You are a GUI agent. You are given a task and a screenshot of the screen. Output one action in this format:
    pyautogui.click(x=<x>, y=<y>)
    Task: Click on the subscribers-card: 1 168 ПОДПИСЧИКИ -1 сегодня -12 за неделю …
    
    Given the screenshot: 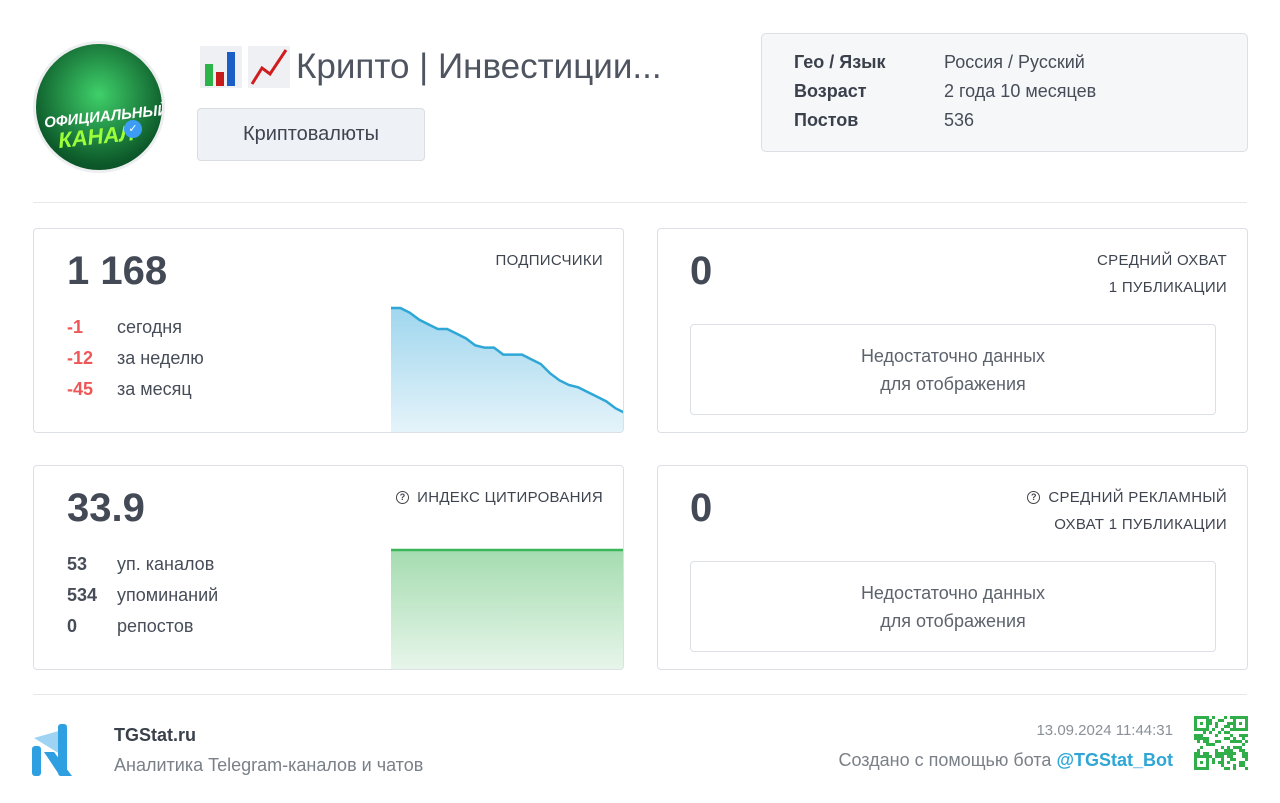 What is the action you would take?
    pyautogui.click(x=328, y=330)
    